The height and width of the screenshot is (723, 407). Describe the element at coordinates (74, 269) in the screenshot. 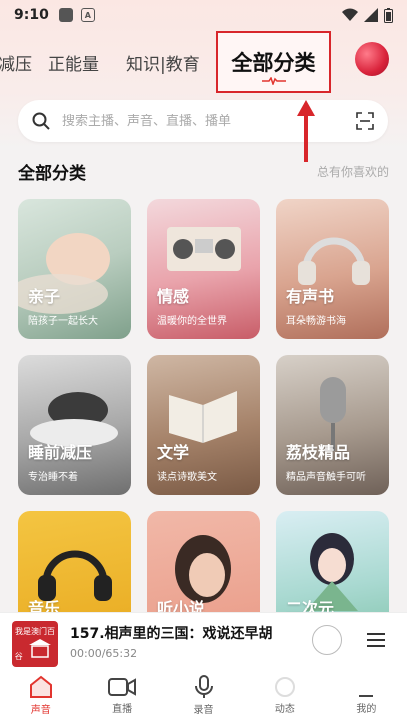

I see `category-card-parenting: 亲子 陪孩子一起长大` at that location.